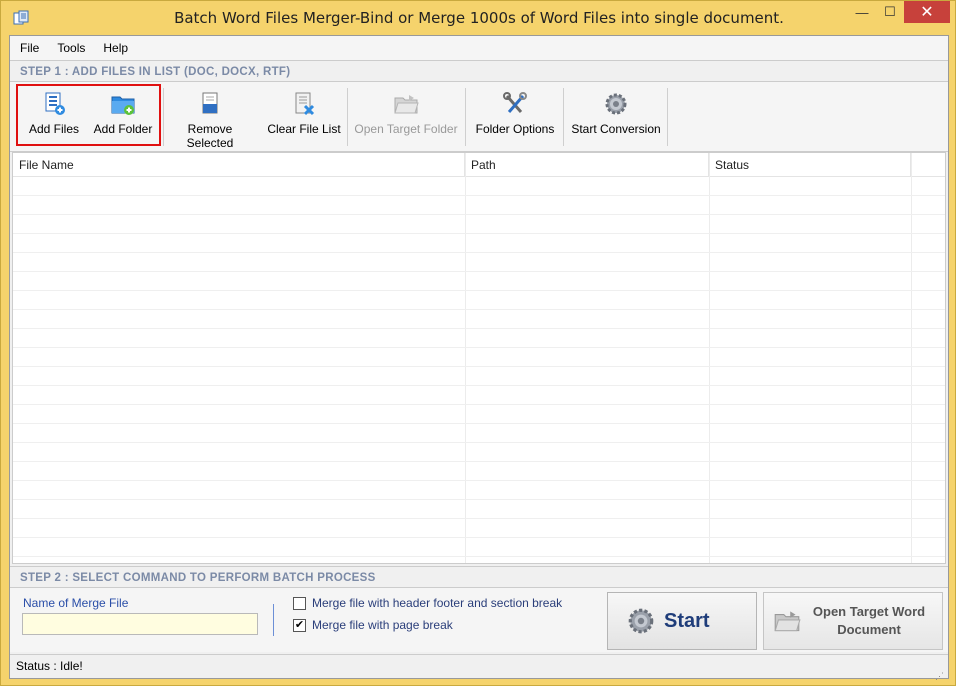 The height and width of the screenshot is (687, 956). Describe the element at coordinates (123, 105) in the screenshot. I see `add-folder-icon` at that location.